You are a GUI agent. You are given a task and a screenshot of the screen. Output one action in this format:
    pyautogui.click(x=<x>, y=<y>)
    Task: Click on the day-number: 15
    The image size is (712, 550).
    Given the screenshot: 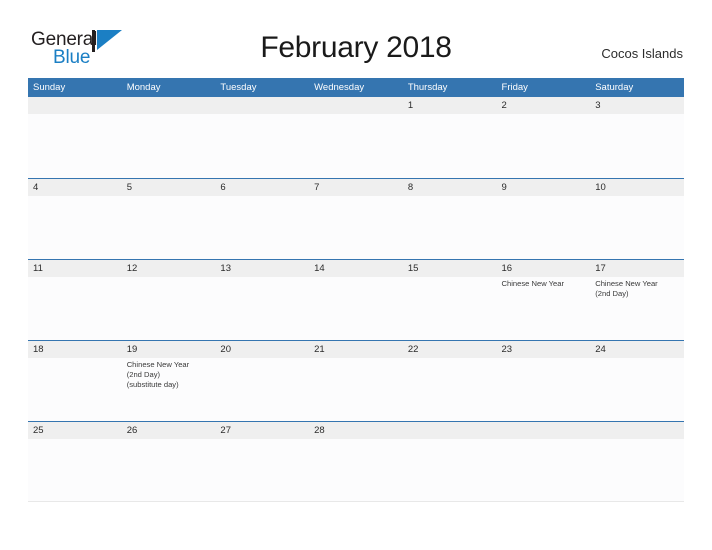 What is the action you would take?
    pyautogui.click(x=413, y=268)
    